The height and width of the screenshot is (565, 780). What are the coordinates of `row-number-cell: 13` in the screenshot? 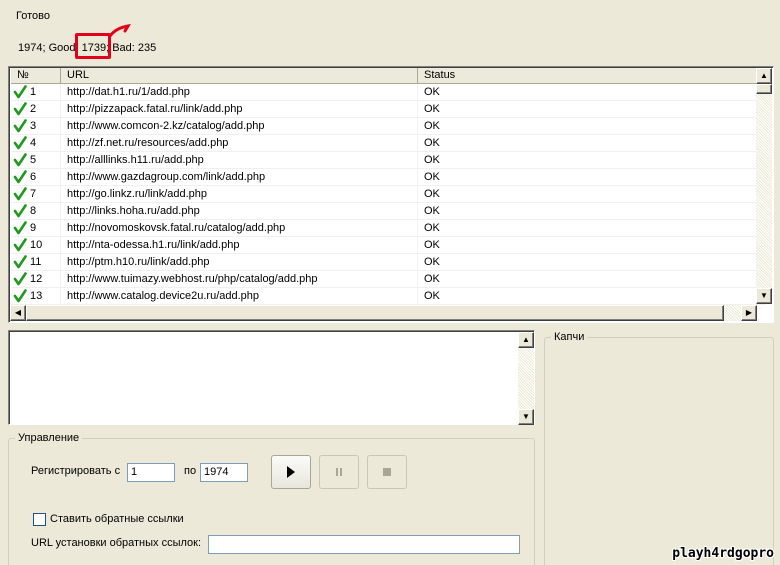 It's located at (36, 296).